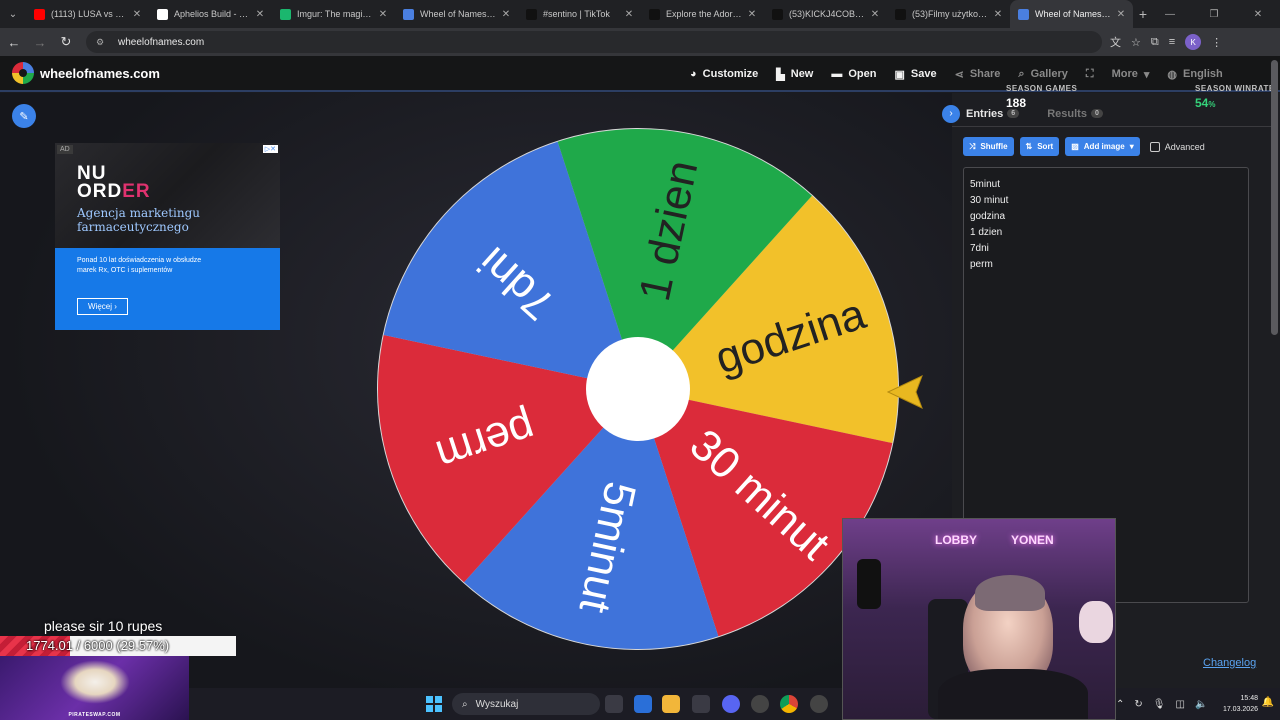 This screenshot has height=720, width=1280. I want to click on ad-badge: AD, so click(65, 149).